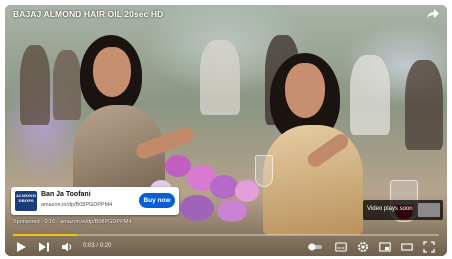 This screenshot has height=259, width=452. Describe the element at coordinates (429, 210) in the screenshot. I see `video-thumbnail` at that location.